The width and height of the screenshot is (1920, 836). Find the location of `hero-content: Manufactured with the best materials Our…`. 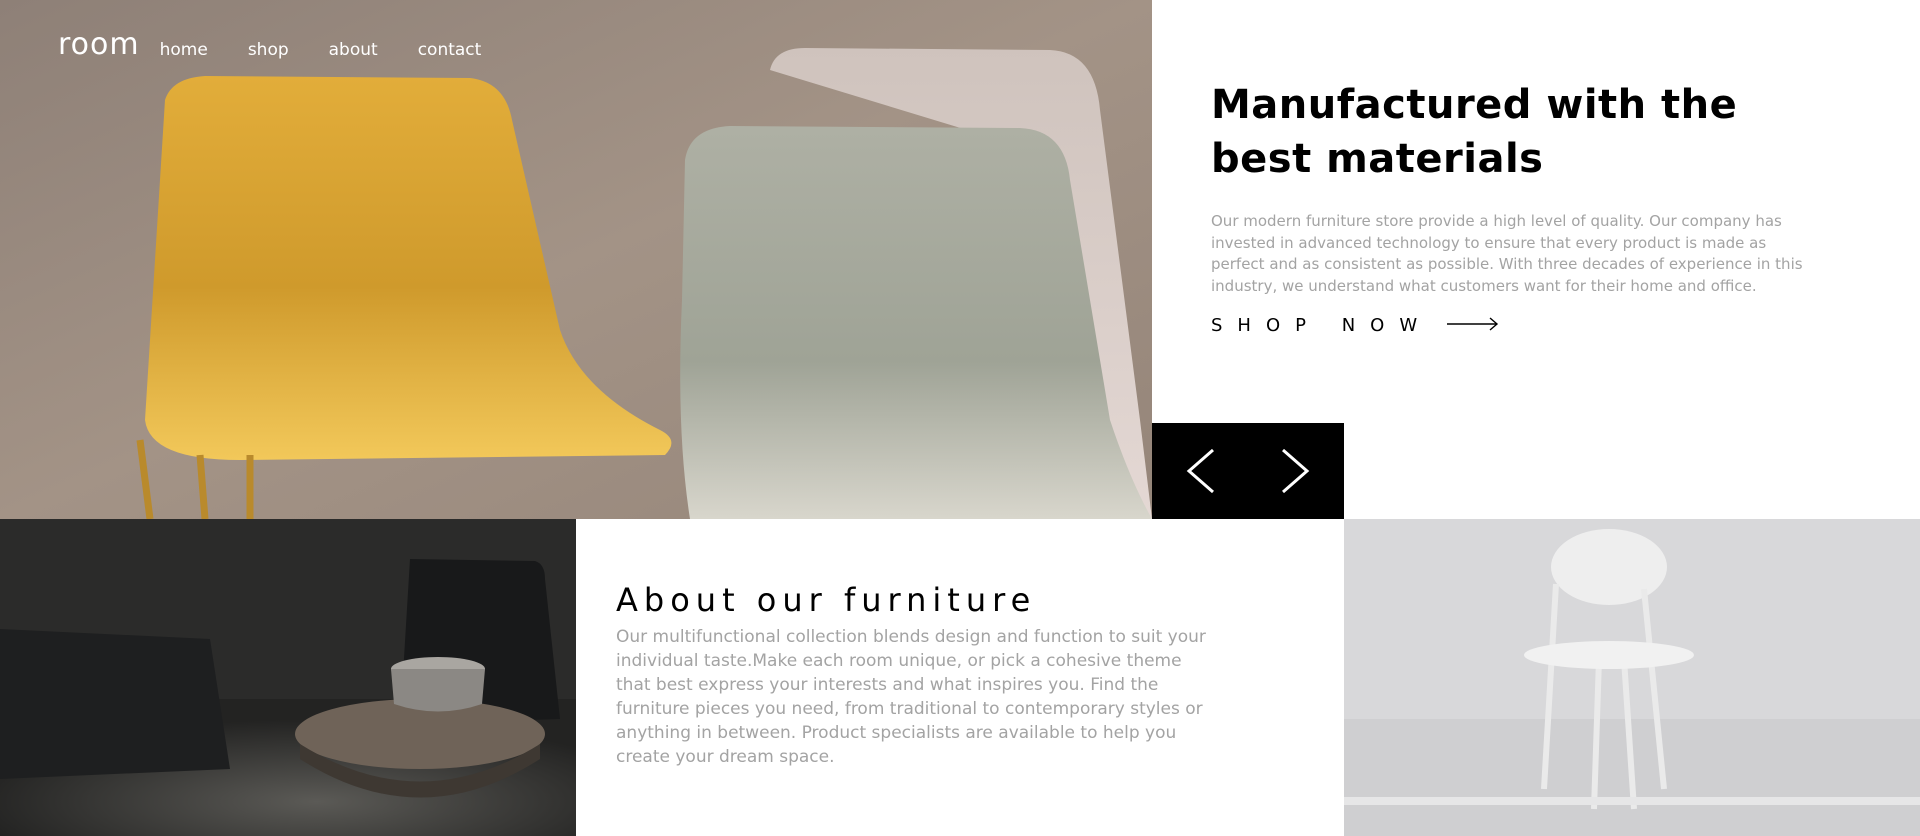

hero-content: Manufactured with the best materials Our… is located at coordinates (1516, 207).